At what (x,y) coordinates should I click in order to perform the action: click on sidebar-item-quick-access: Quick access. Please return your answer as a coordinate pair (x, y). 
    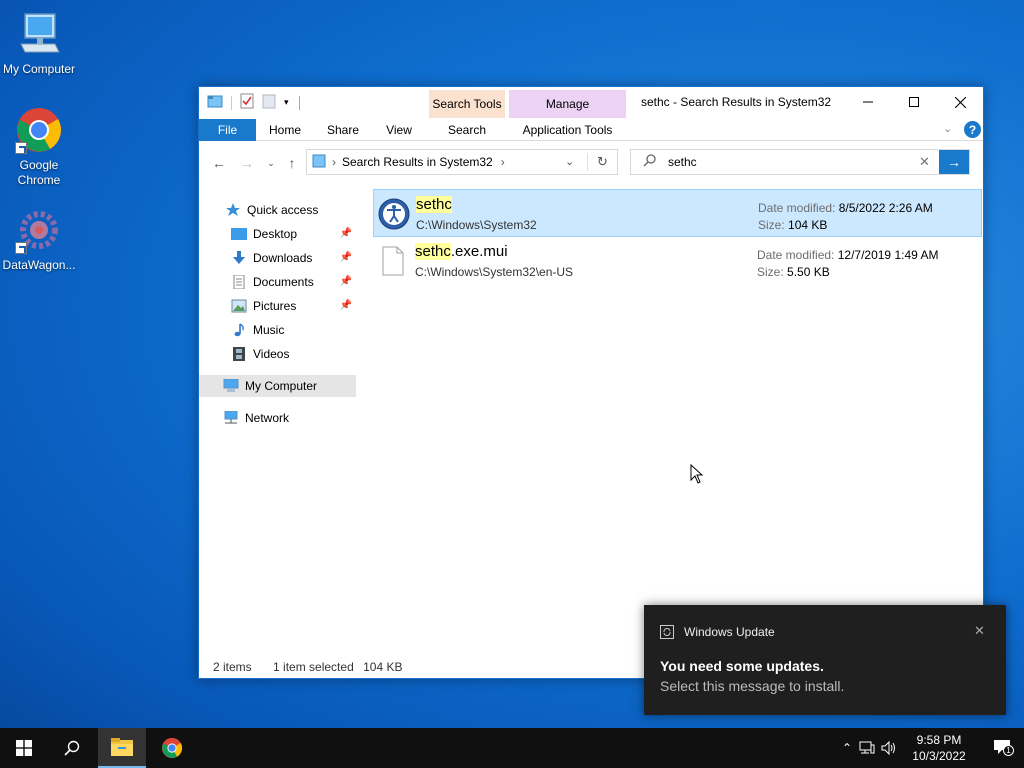
    Looking at the image, I should click on (277, 210).